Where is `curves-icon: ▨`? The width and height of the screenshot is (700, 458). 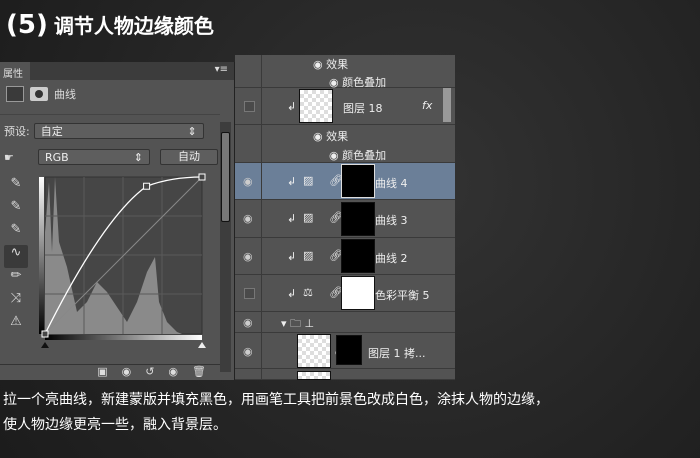 curves-icon: ▨ is located at coordinates (308, 180).